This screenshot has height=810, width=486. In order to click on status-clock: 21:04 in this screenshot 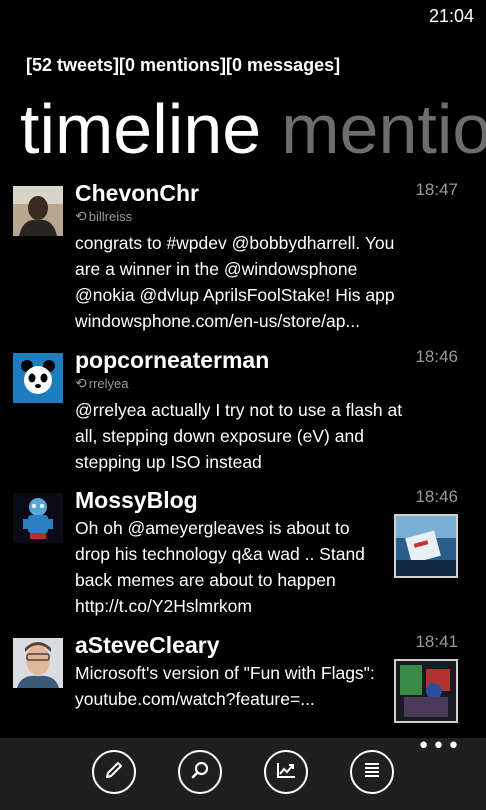, I will do `click(451, 16)`.